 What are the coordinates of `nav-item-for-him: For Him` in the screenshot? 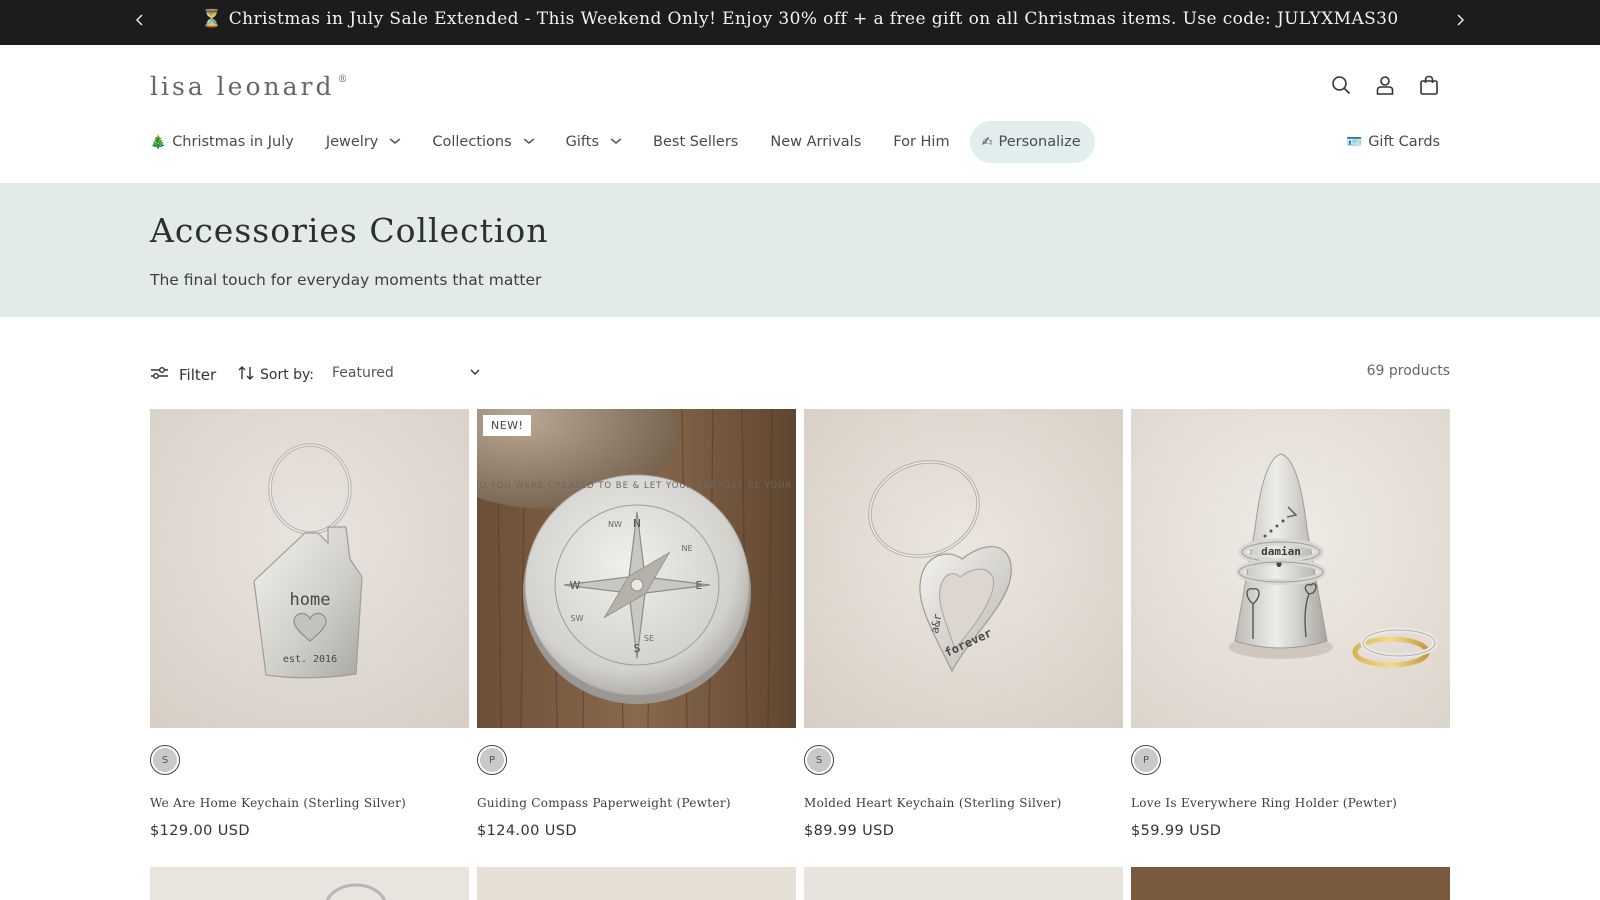 It's located at (921, 142).